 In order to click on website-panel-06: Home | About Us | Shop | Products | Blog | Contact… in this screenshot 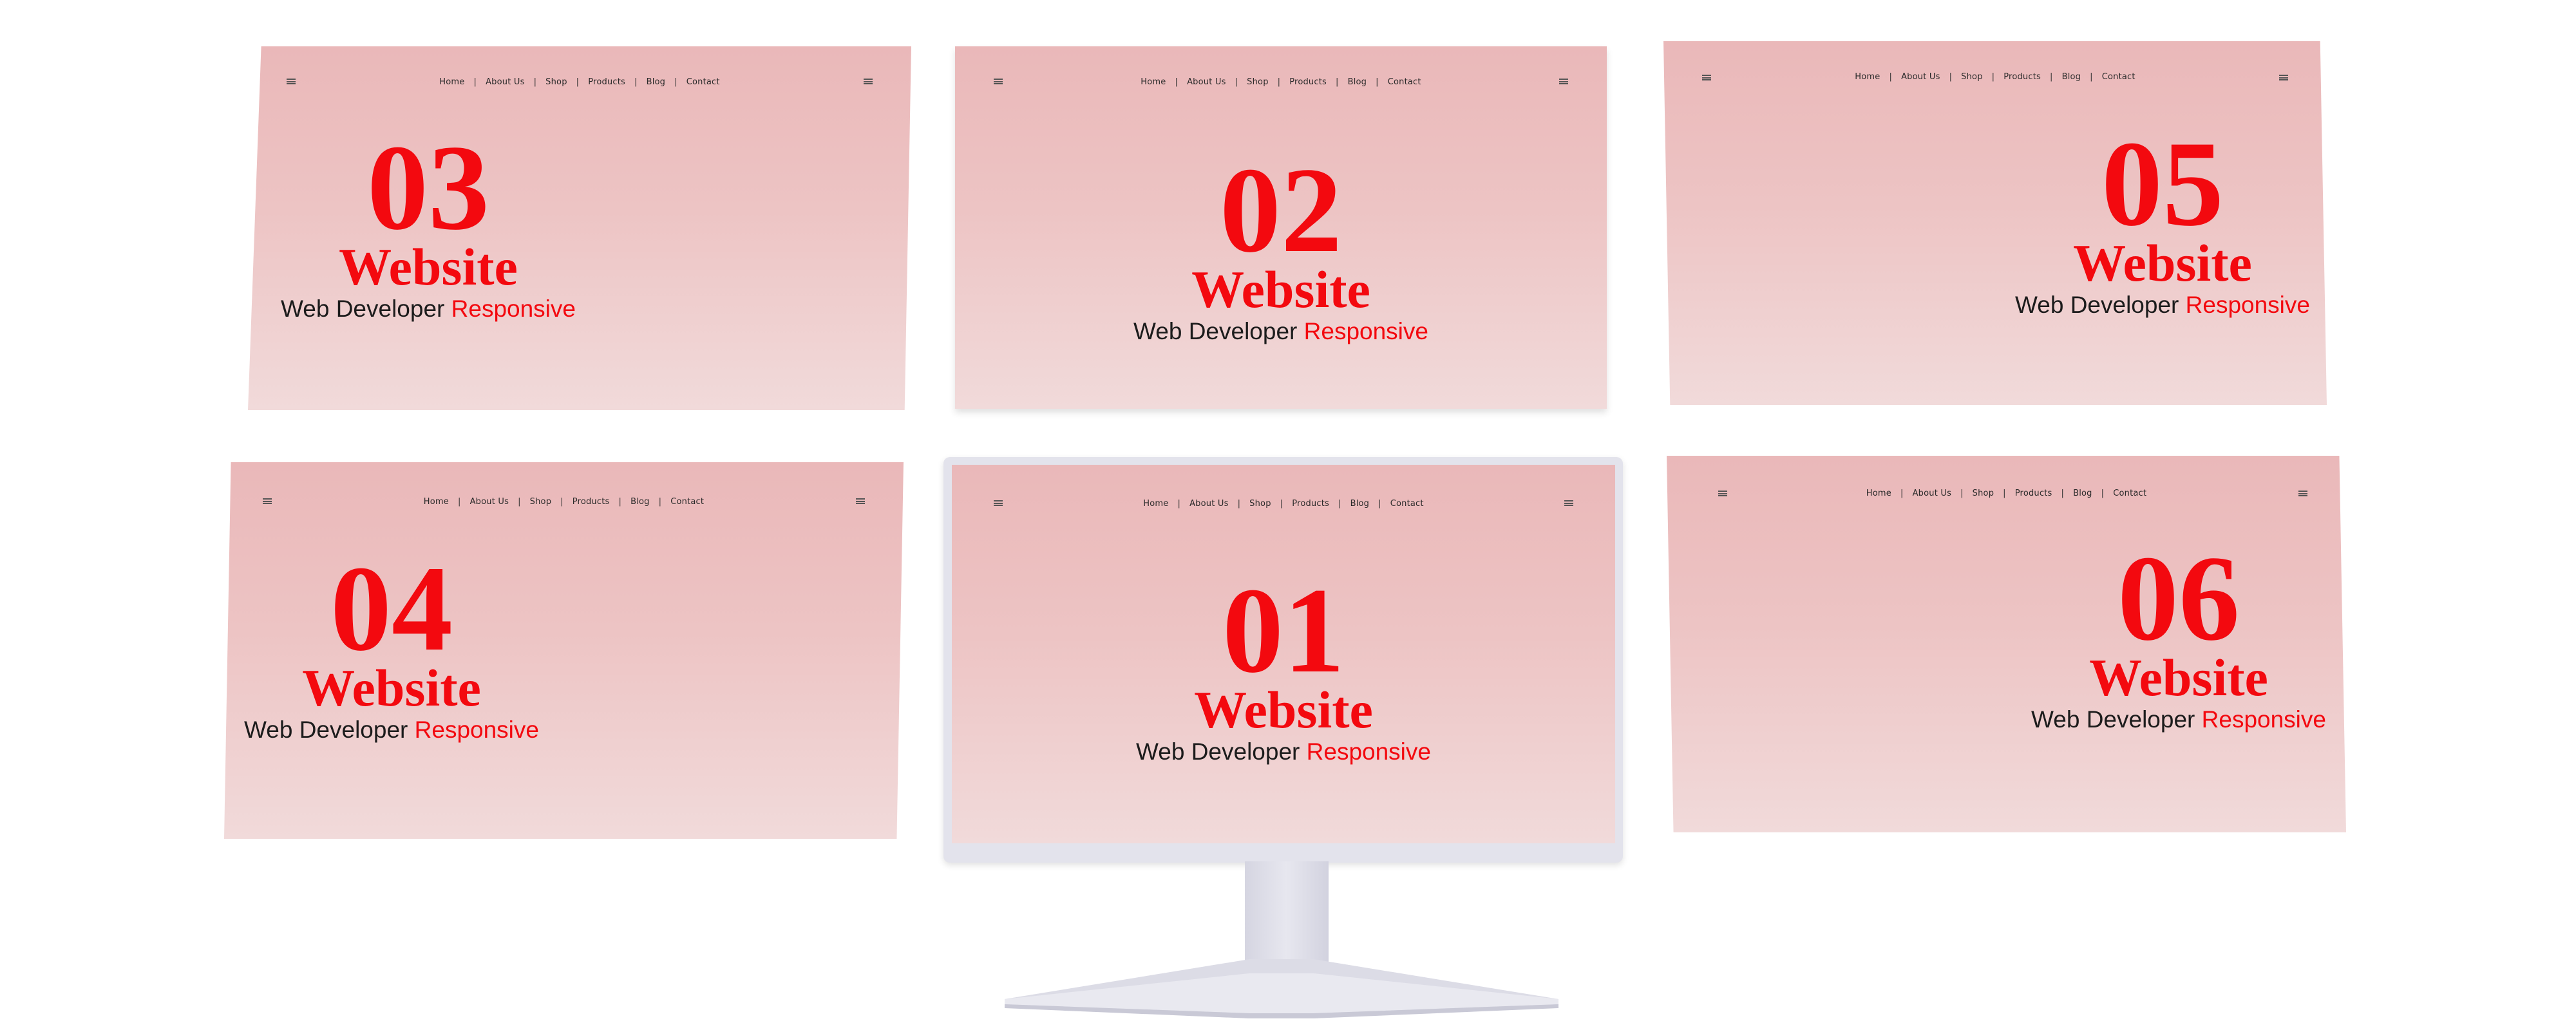, I will do `click(2006, 644)`.